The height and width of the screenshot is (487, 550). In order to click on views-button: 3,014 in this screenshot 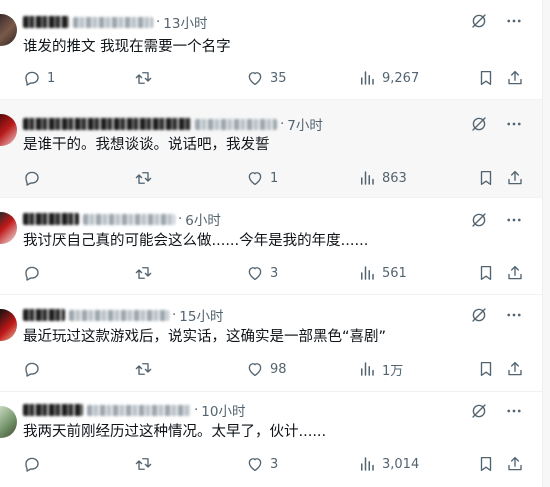, I will do `click(388, 464)`.